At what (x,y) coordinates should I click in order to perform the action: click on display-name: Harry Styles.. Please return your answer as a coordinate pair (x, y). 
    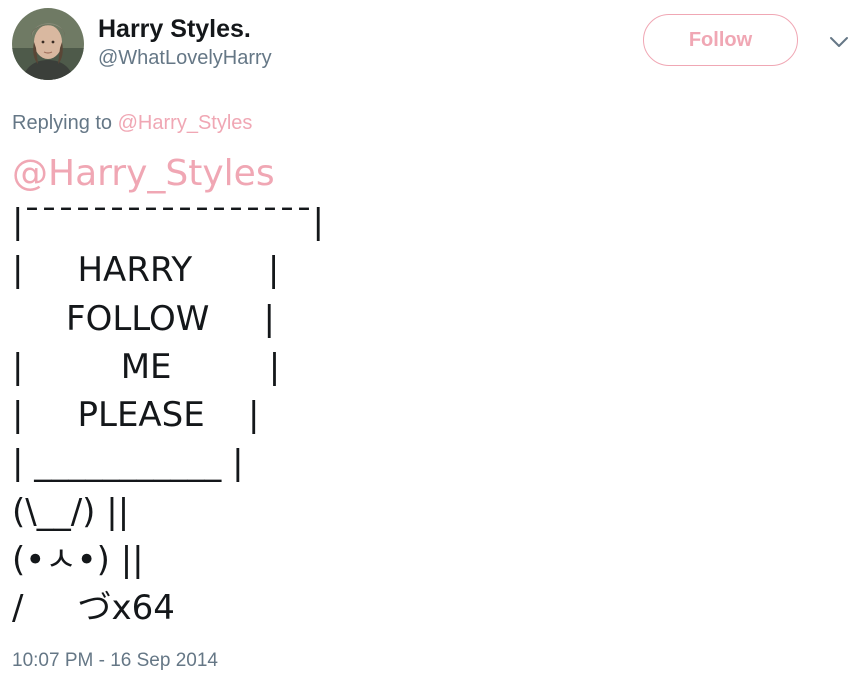
    Looking at the image, I should click on (185, 29).